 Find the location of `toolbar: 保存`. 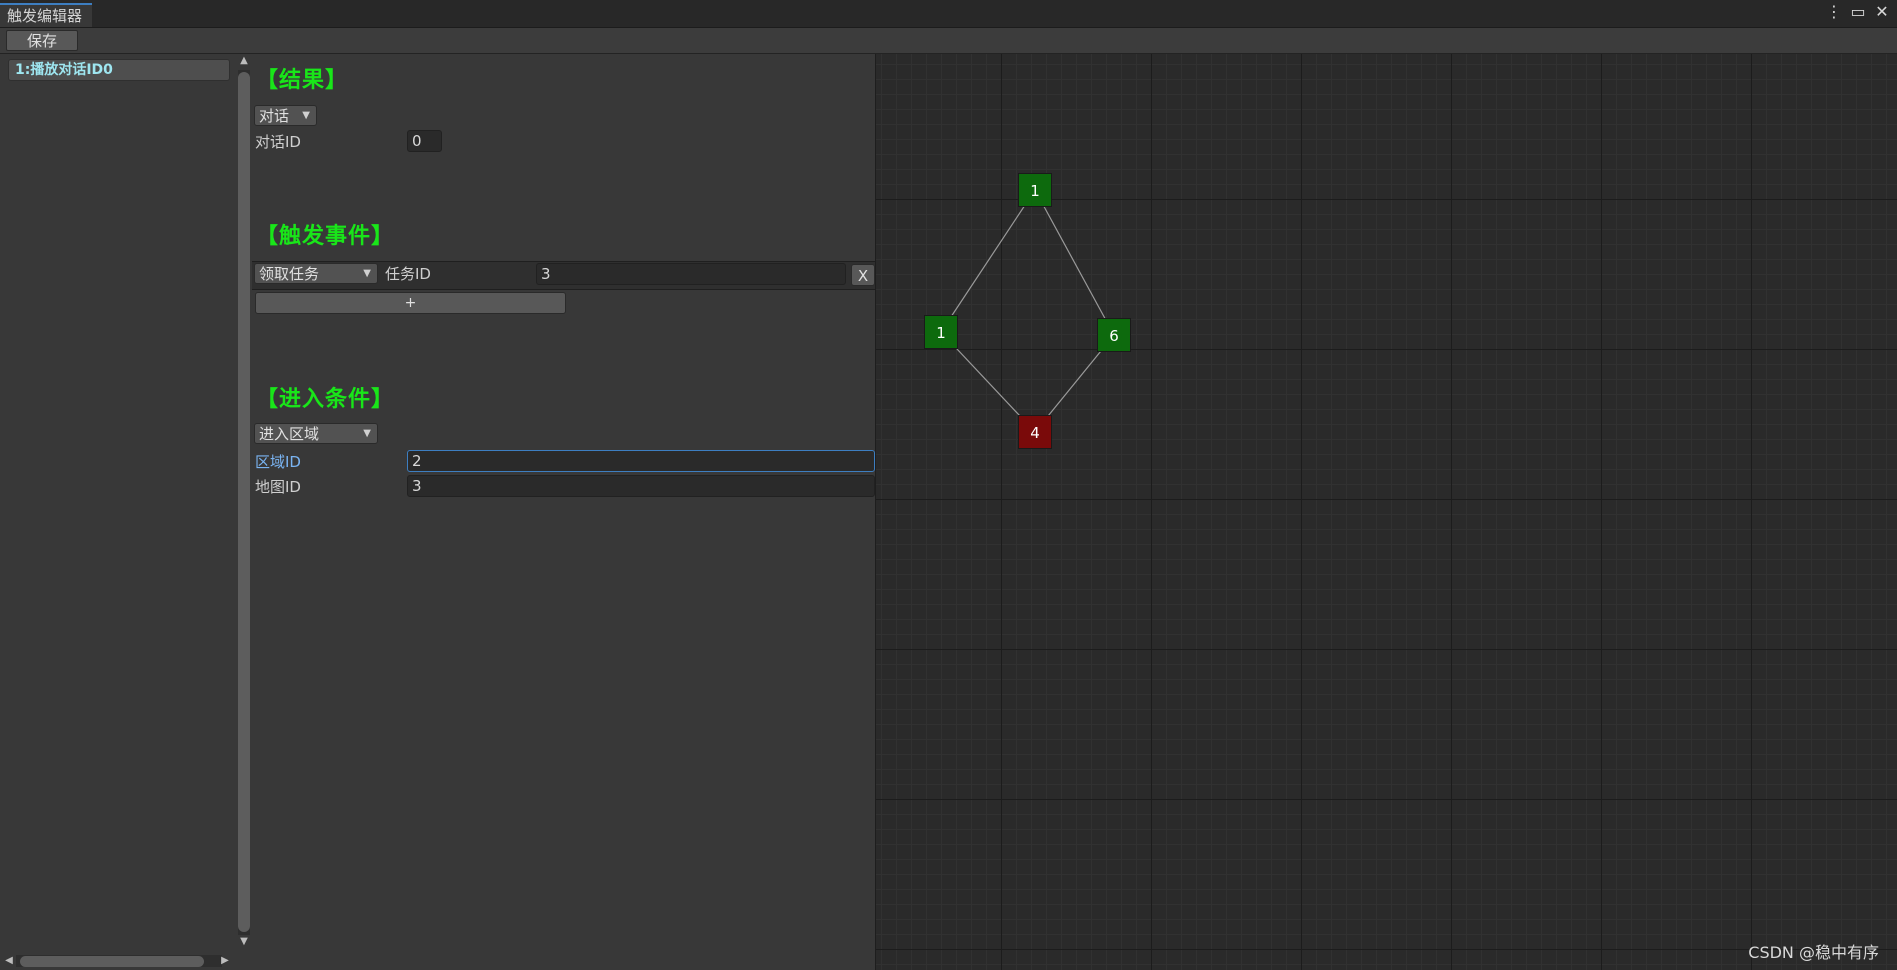

toolbar: 保存 is located at coordinates (948, 41).